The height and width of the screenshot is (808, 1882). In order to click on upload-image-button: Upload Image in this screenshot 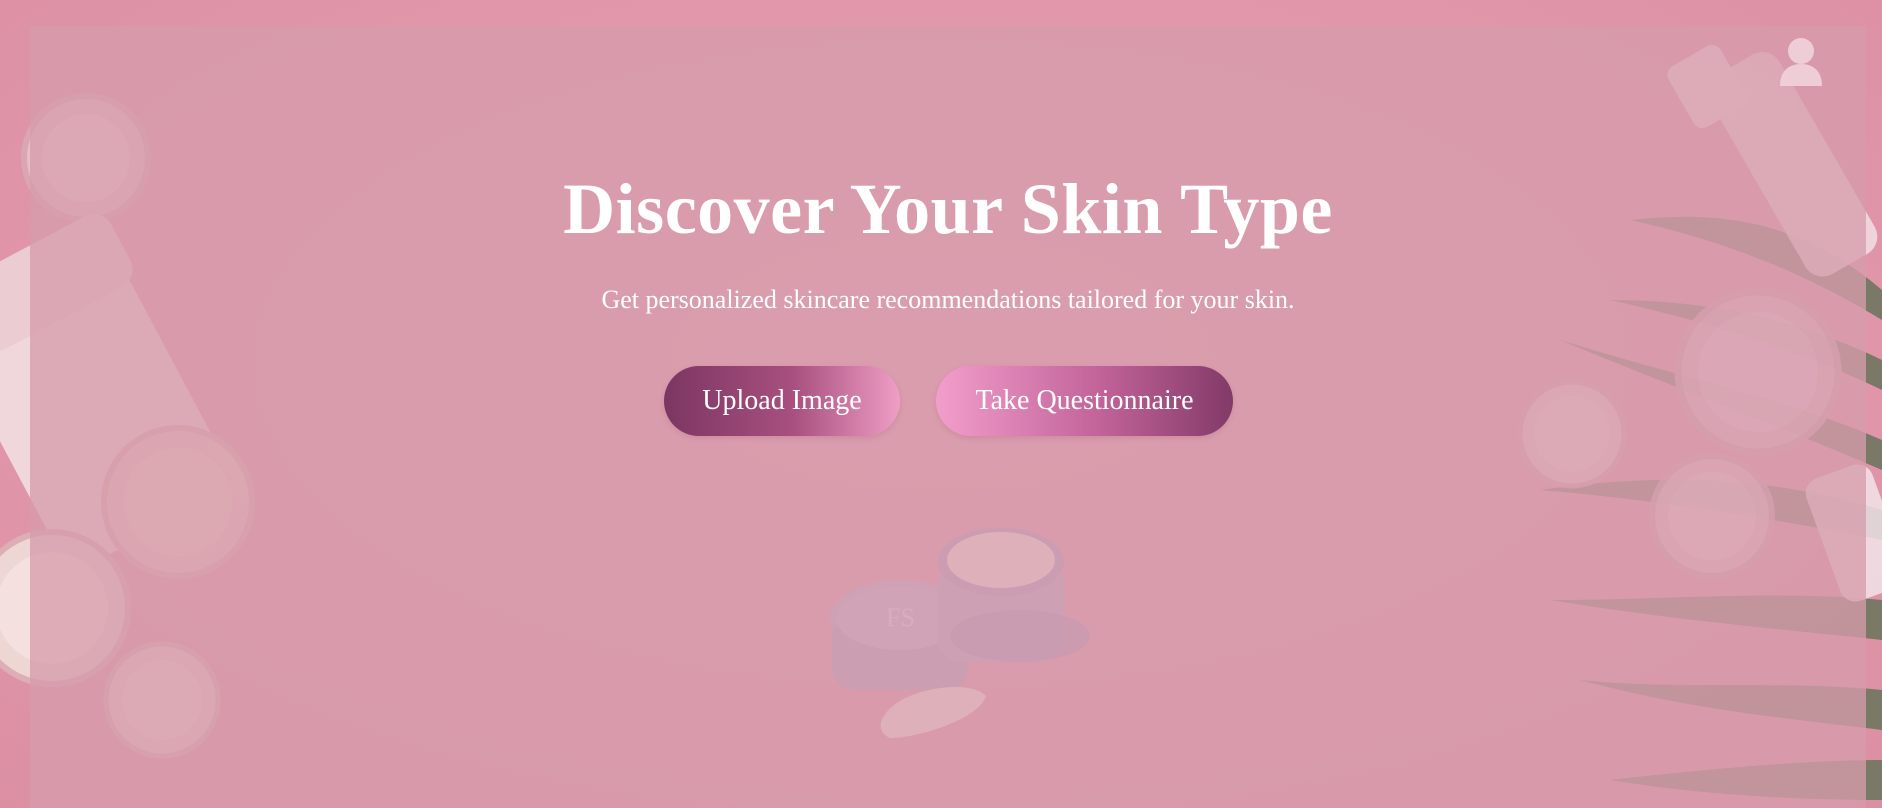, I will do `click(782, 401)`.